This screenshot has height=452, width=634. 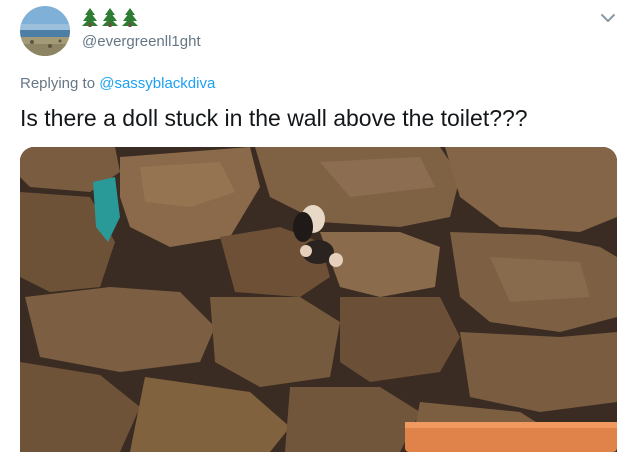 I want to click on replying-prefix: Replying to, so click(x=60, y=83).